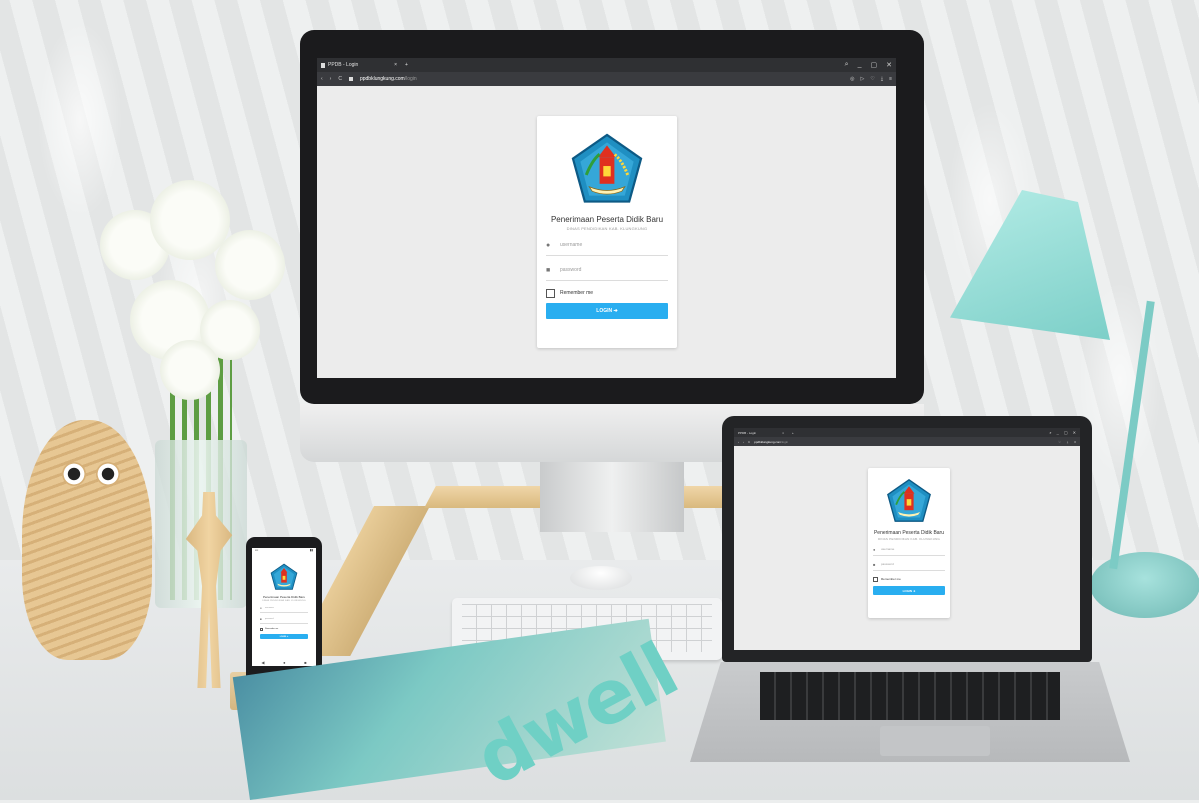  Describe the element at coordinates (601, 578) in the screenshot. I see `mouse` at that location.